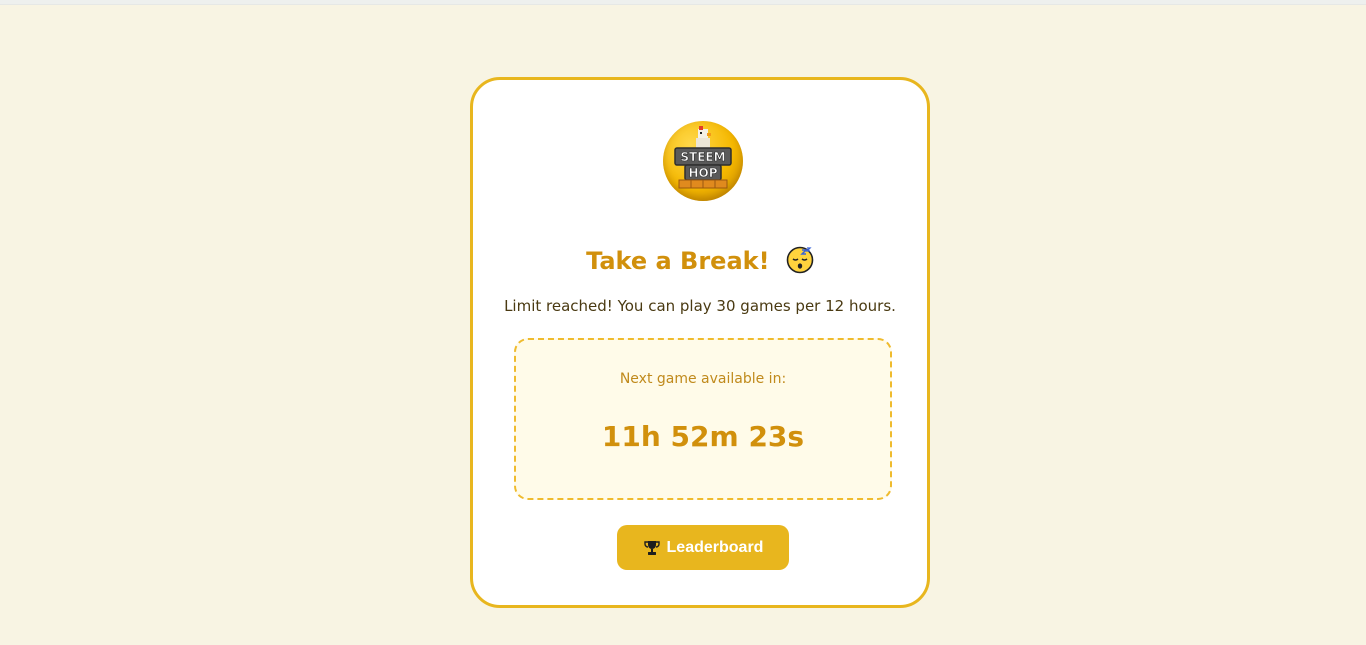  What do you see at coordinates (703, 436) in the screenshot?
I see `countdown-value: 11h 52m 23s` at bounding box center [703, 436].